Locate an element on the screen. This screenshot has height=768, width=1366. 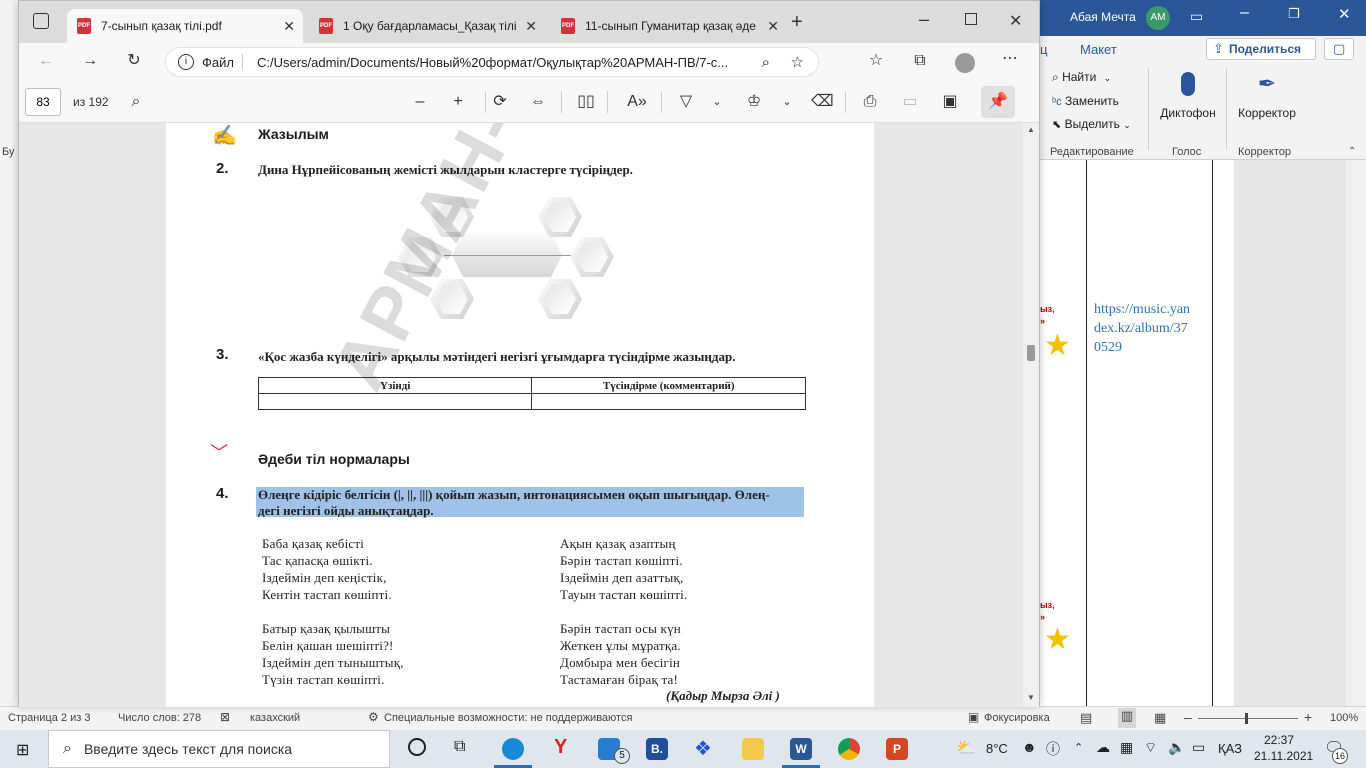
forward-icon: → is located at coordinates (90, 61).